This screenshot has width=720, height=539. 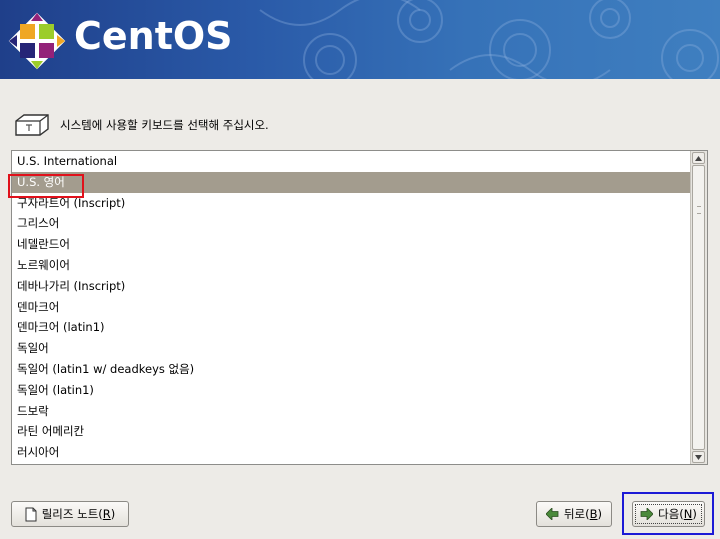 I want to click on scrollbar-thumb, so click(x=698, y=307).